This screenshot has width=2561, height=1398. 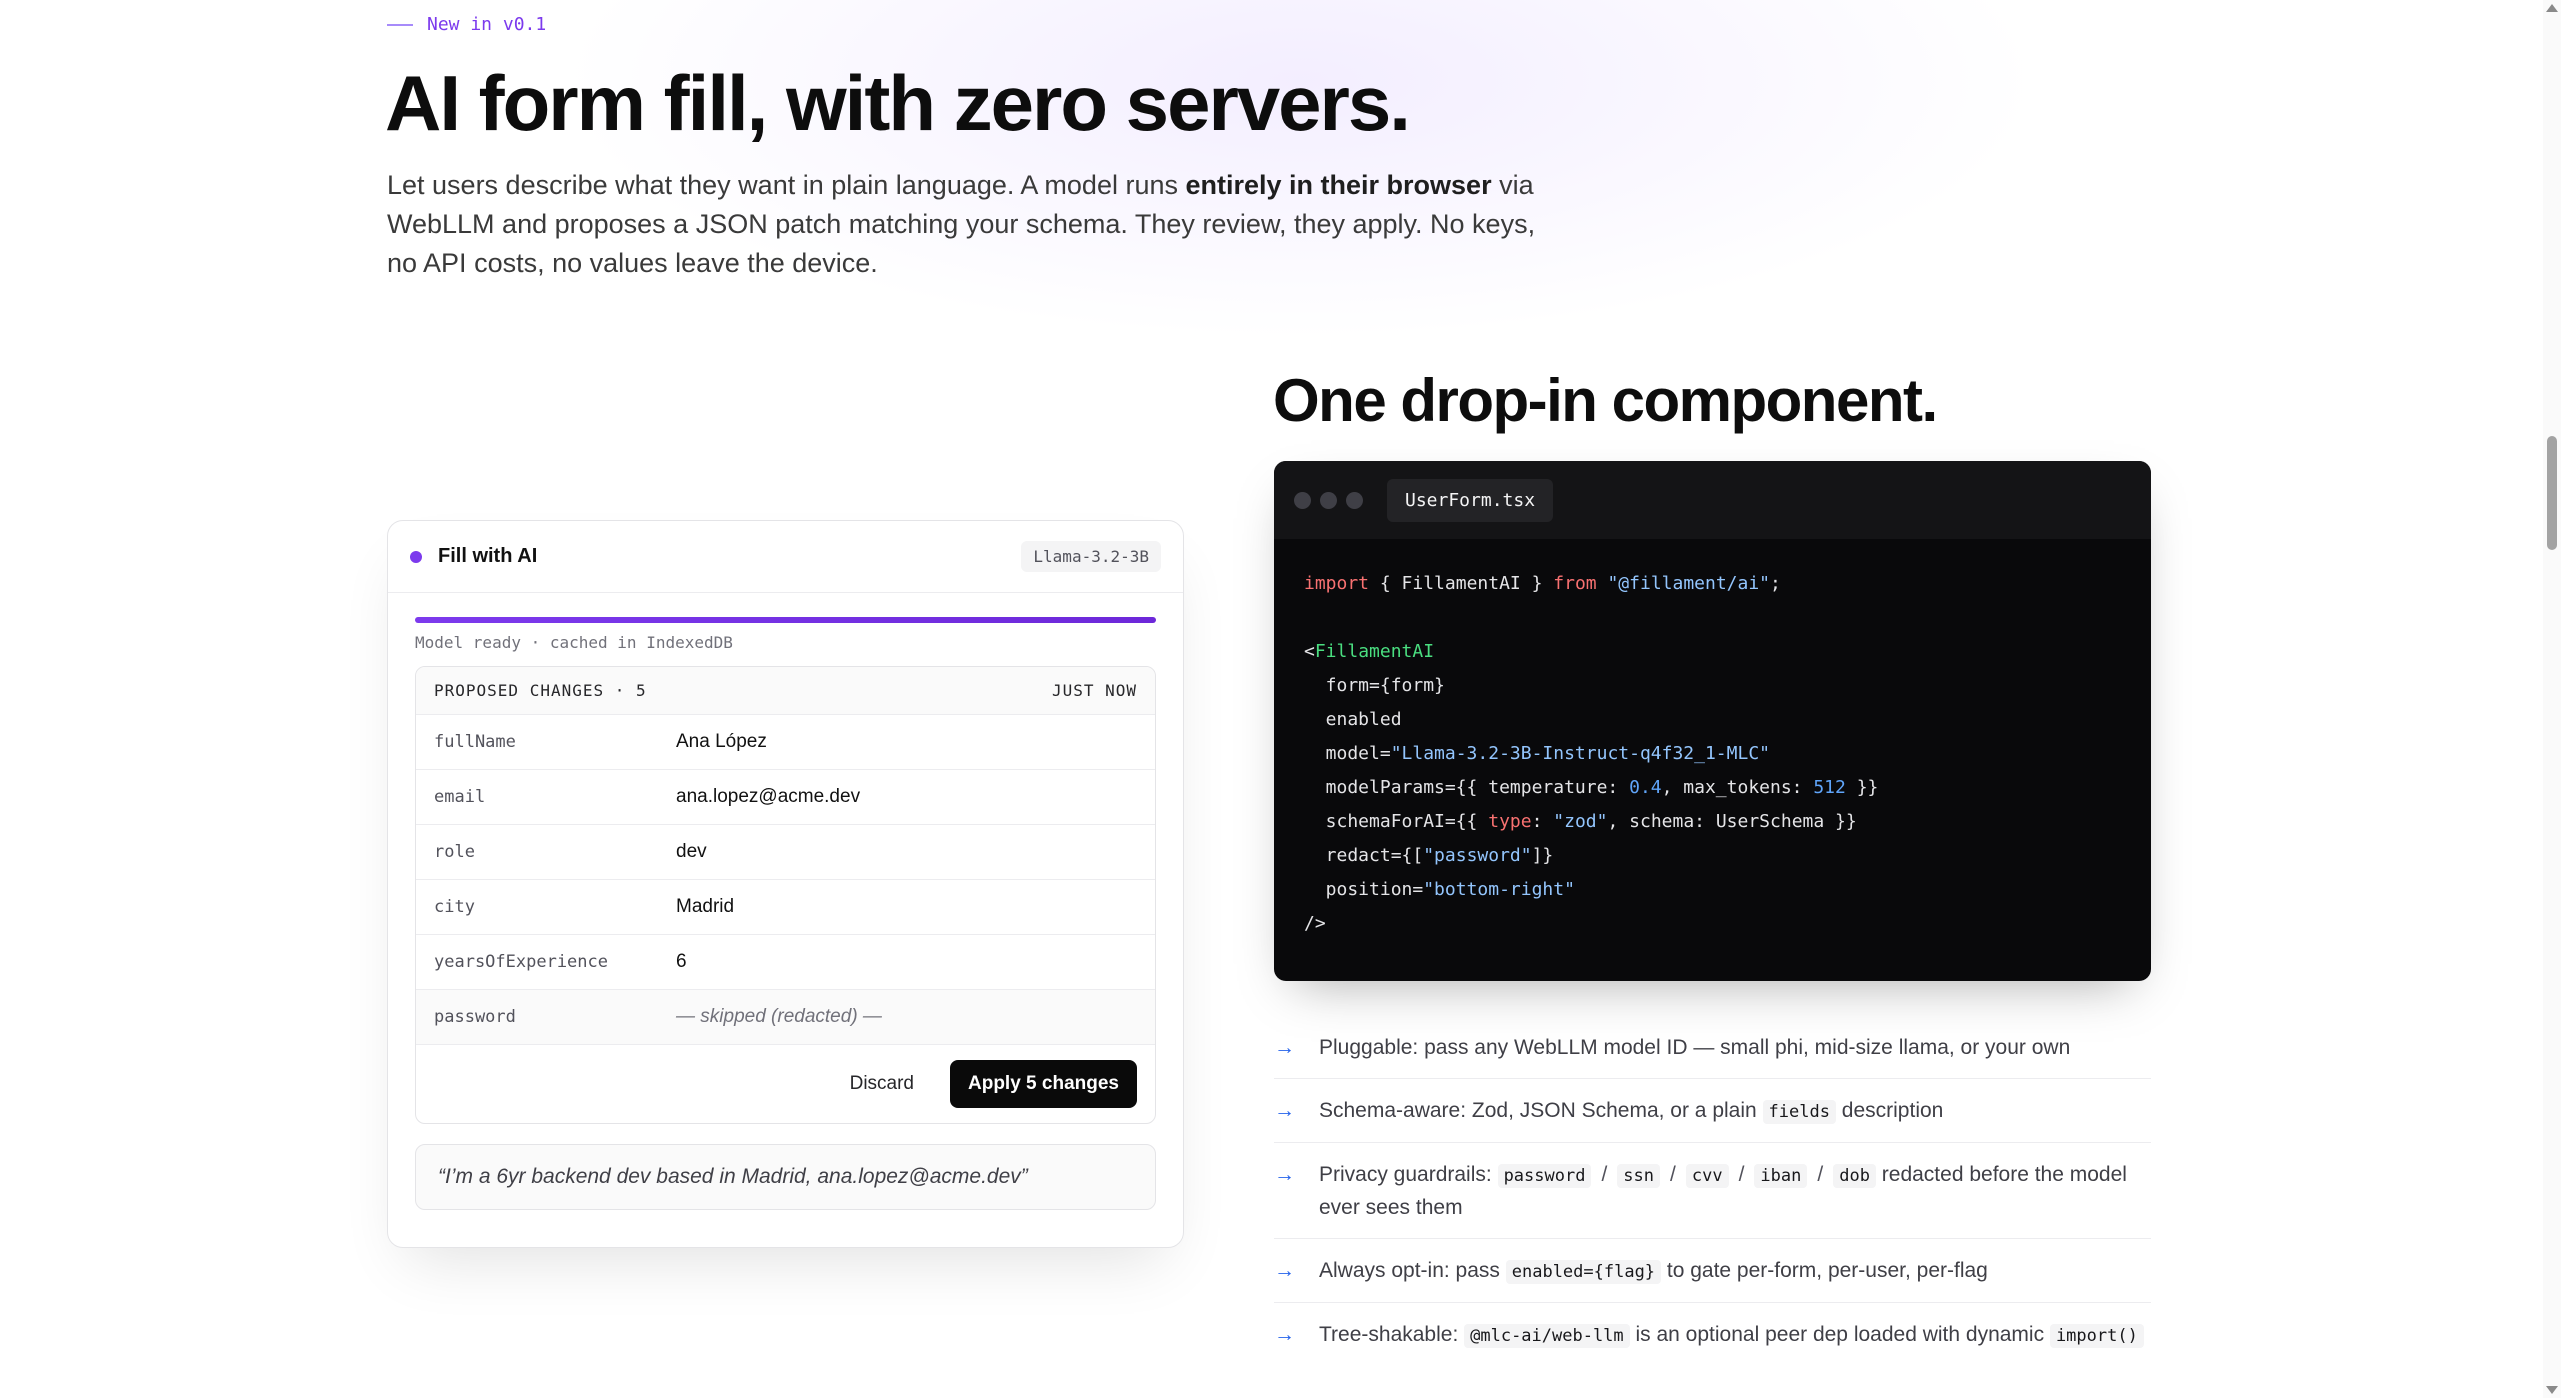 What do you see at coordinates (1510, 821) in the screenshot?
I see `code-token: type` at bounding box center [1510, 821].